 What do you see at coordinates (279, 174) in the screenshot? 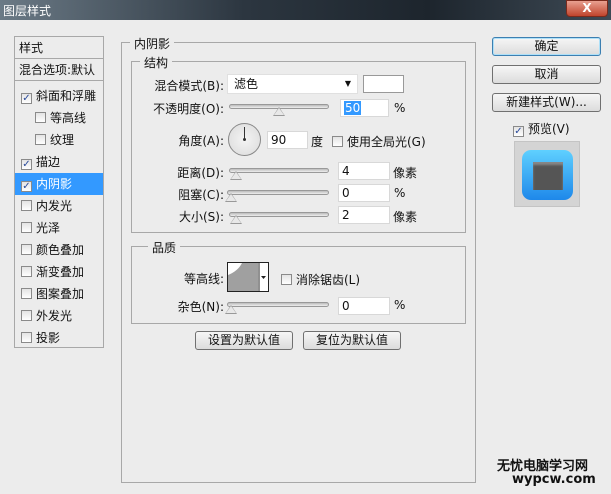
I see `distance-slider` at bounding box center [279, 174].